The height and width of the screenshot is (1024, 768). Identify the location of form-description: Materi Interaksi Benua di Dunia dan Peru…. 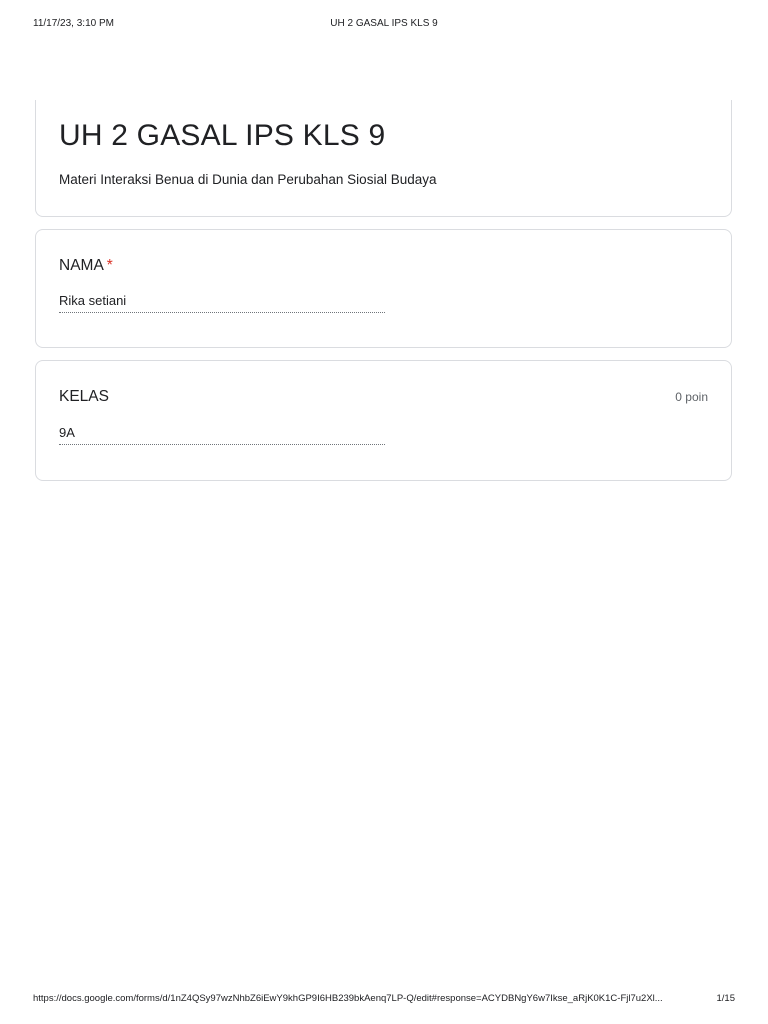
(248, 179).